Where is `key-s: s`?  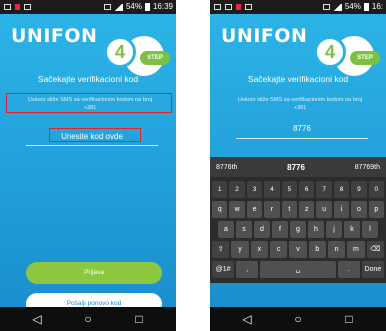
key-s: s is located at coordinates (244, 229).